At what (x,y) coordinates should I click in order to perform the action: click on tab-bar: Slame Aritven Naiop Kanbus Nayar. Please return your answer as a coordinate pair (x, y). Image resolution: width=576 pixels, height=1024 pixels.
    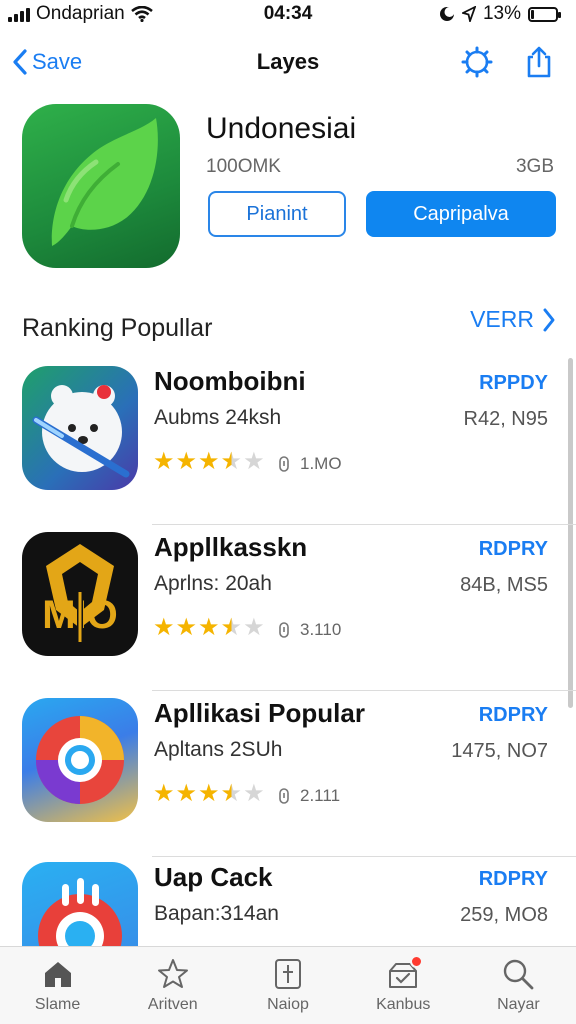
    Looking at the image, I should click on (288, 985).